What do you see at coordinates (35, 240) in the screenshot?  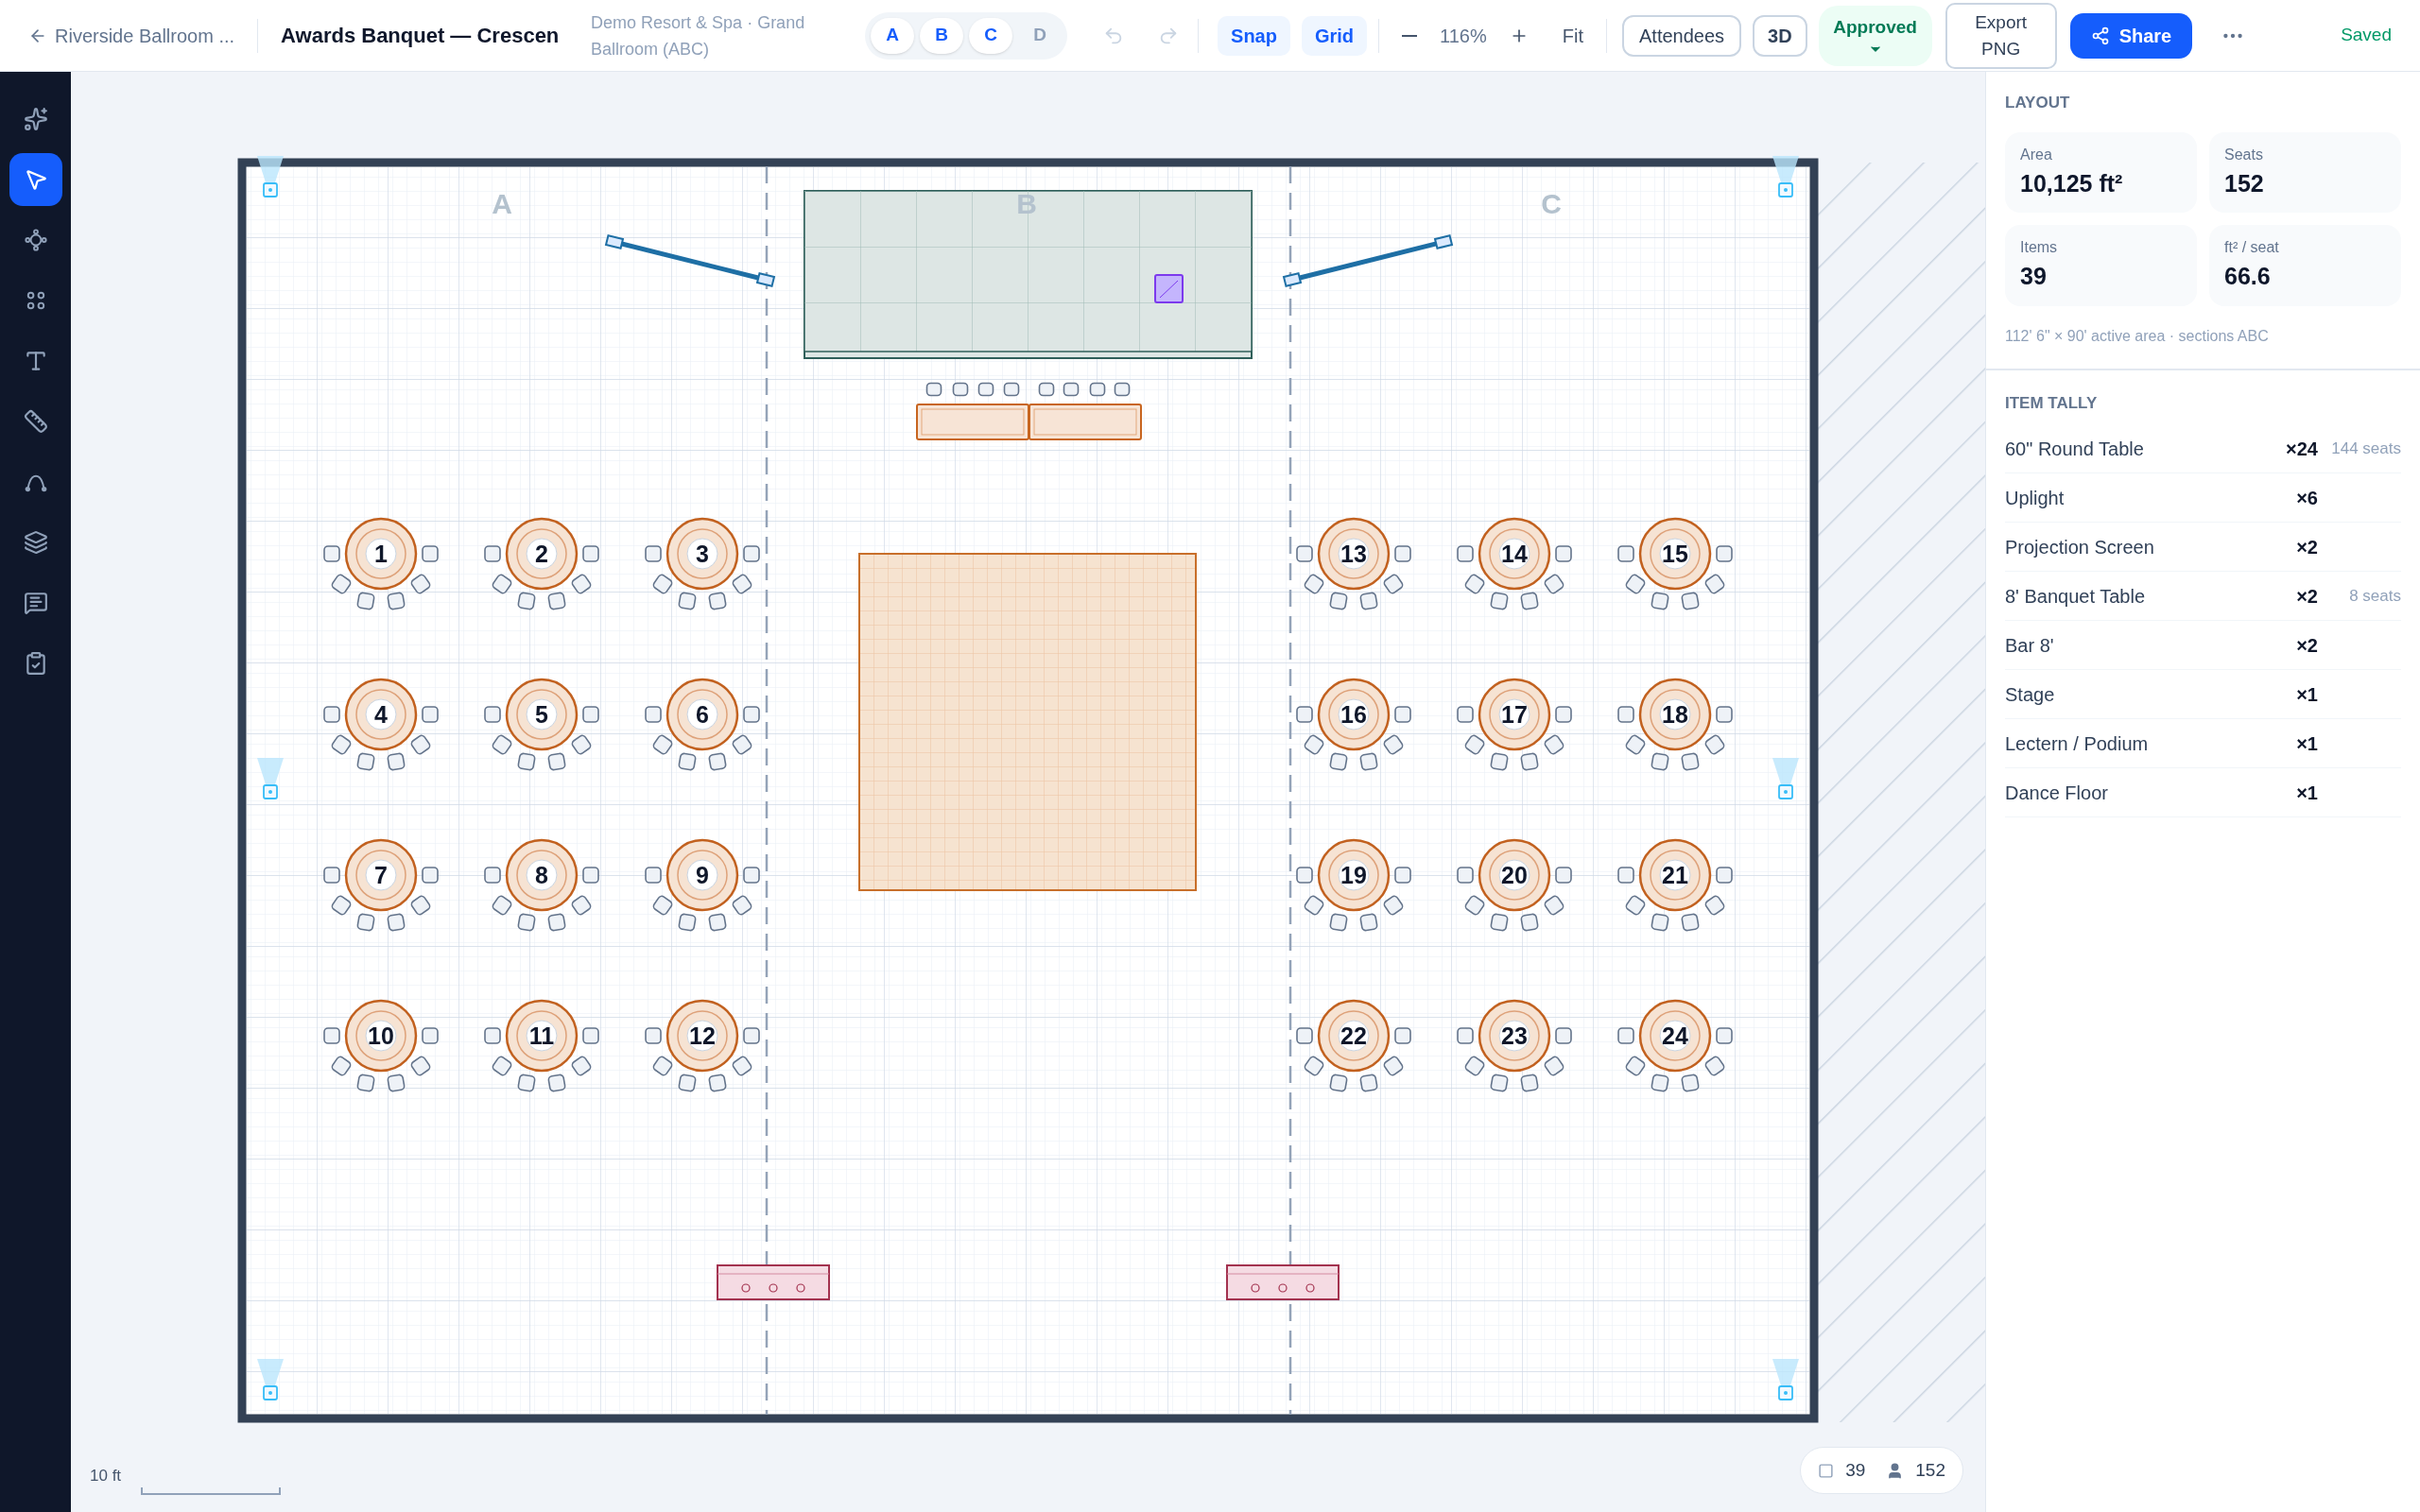 I see `node-icon` at bounding box center [35, 240].